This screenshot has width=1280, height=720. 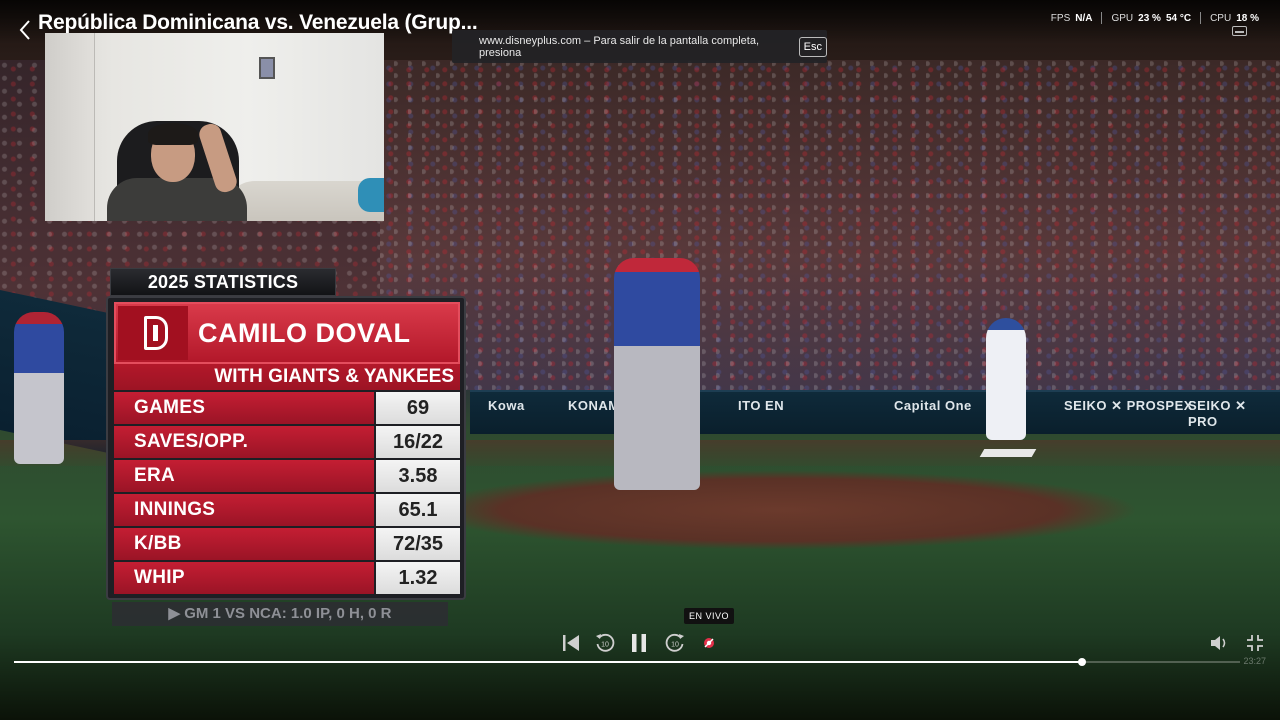 I want to click on pitcher, so click(x=657, y=374).